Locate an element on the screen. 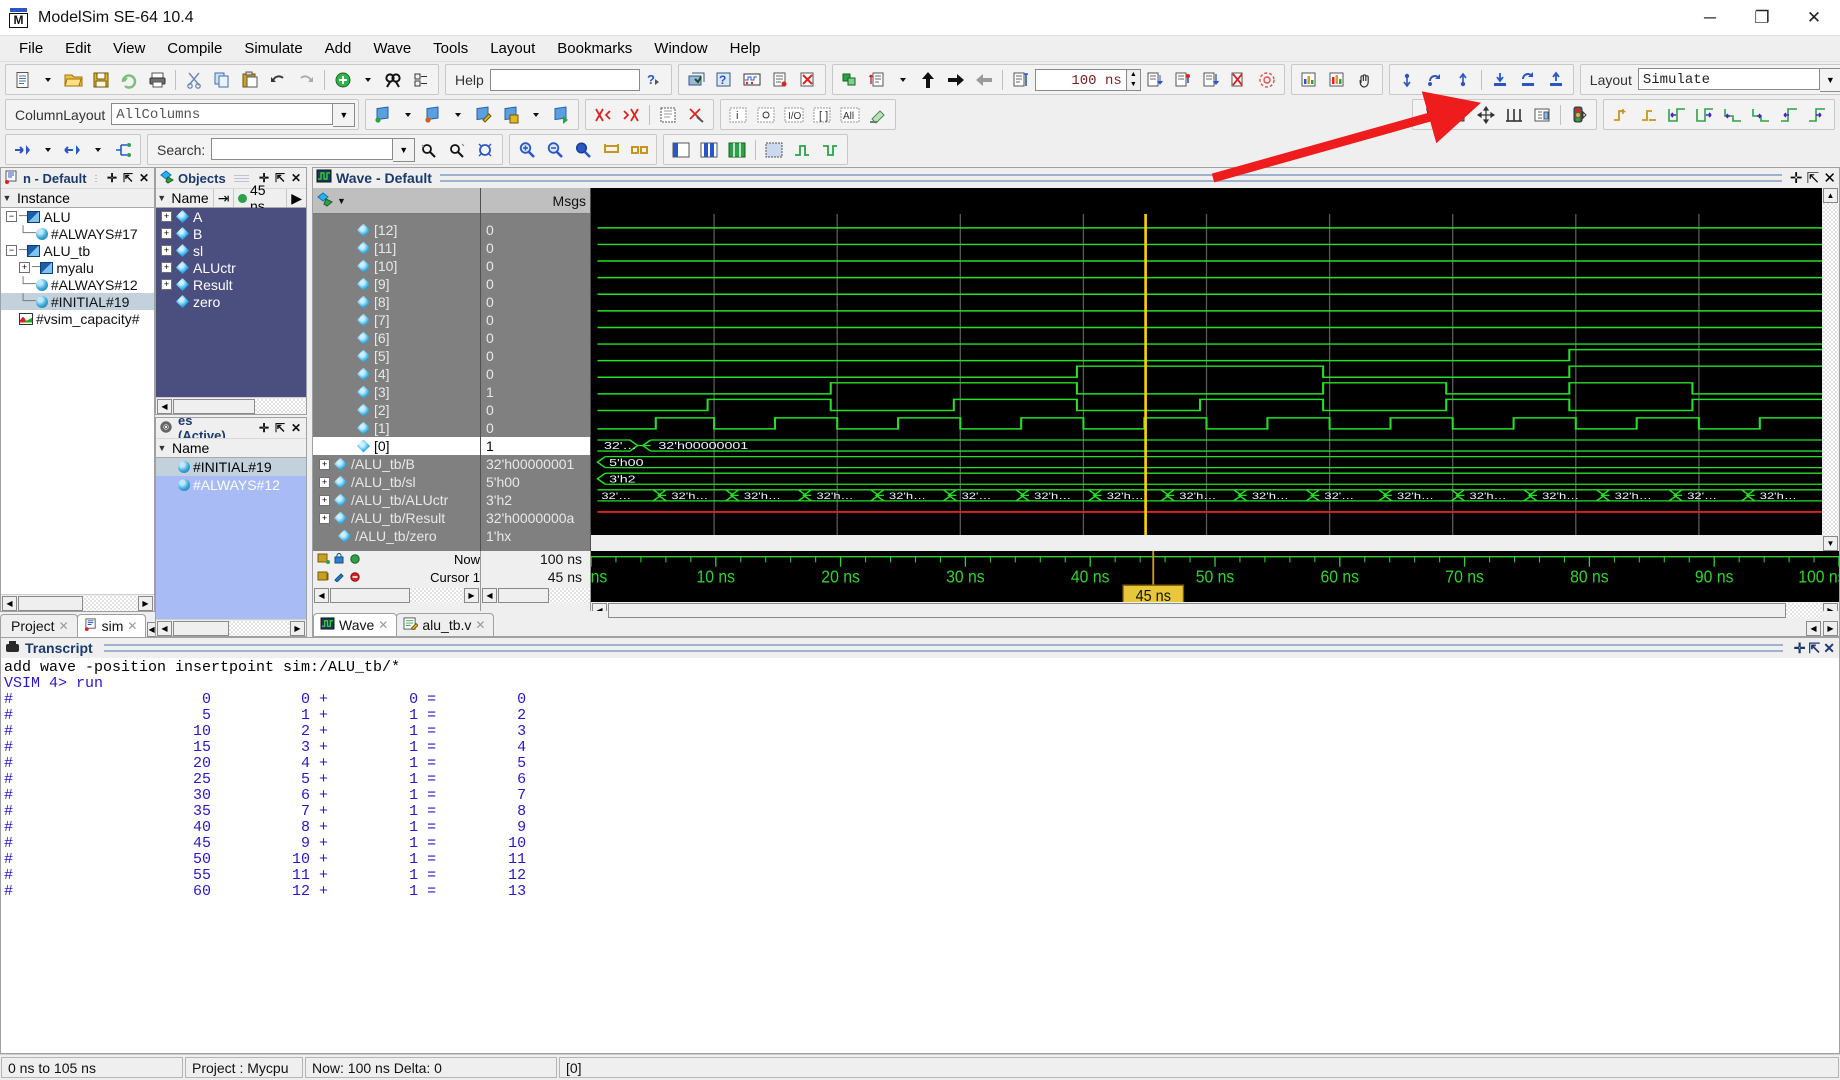 Image resolution: width=1840 pixels, height=1080 pixels. stop-run-icon is located at coordinates (1239, 80).